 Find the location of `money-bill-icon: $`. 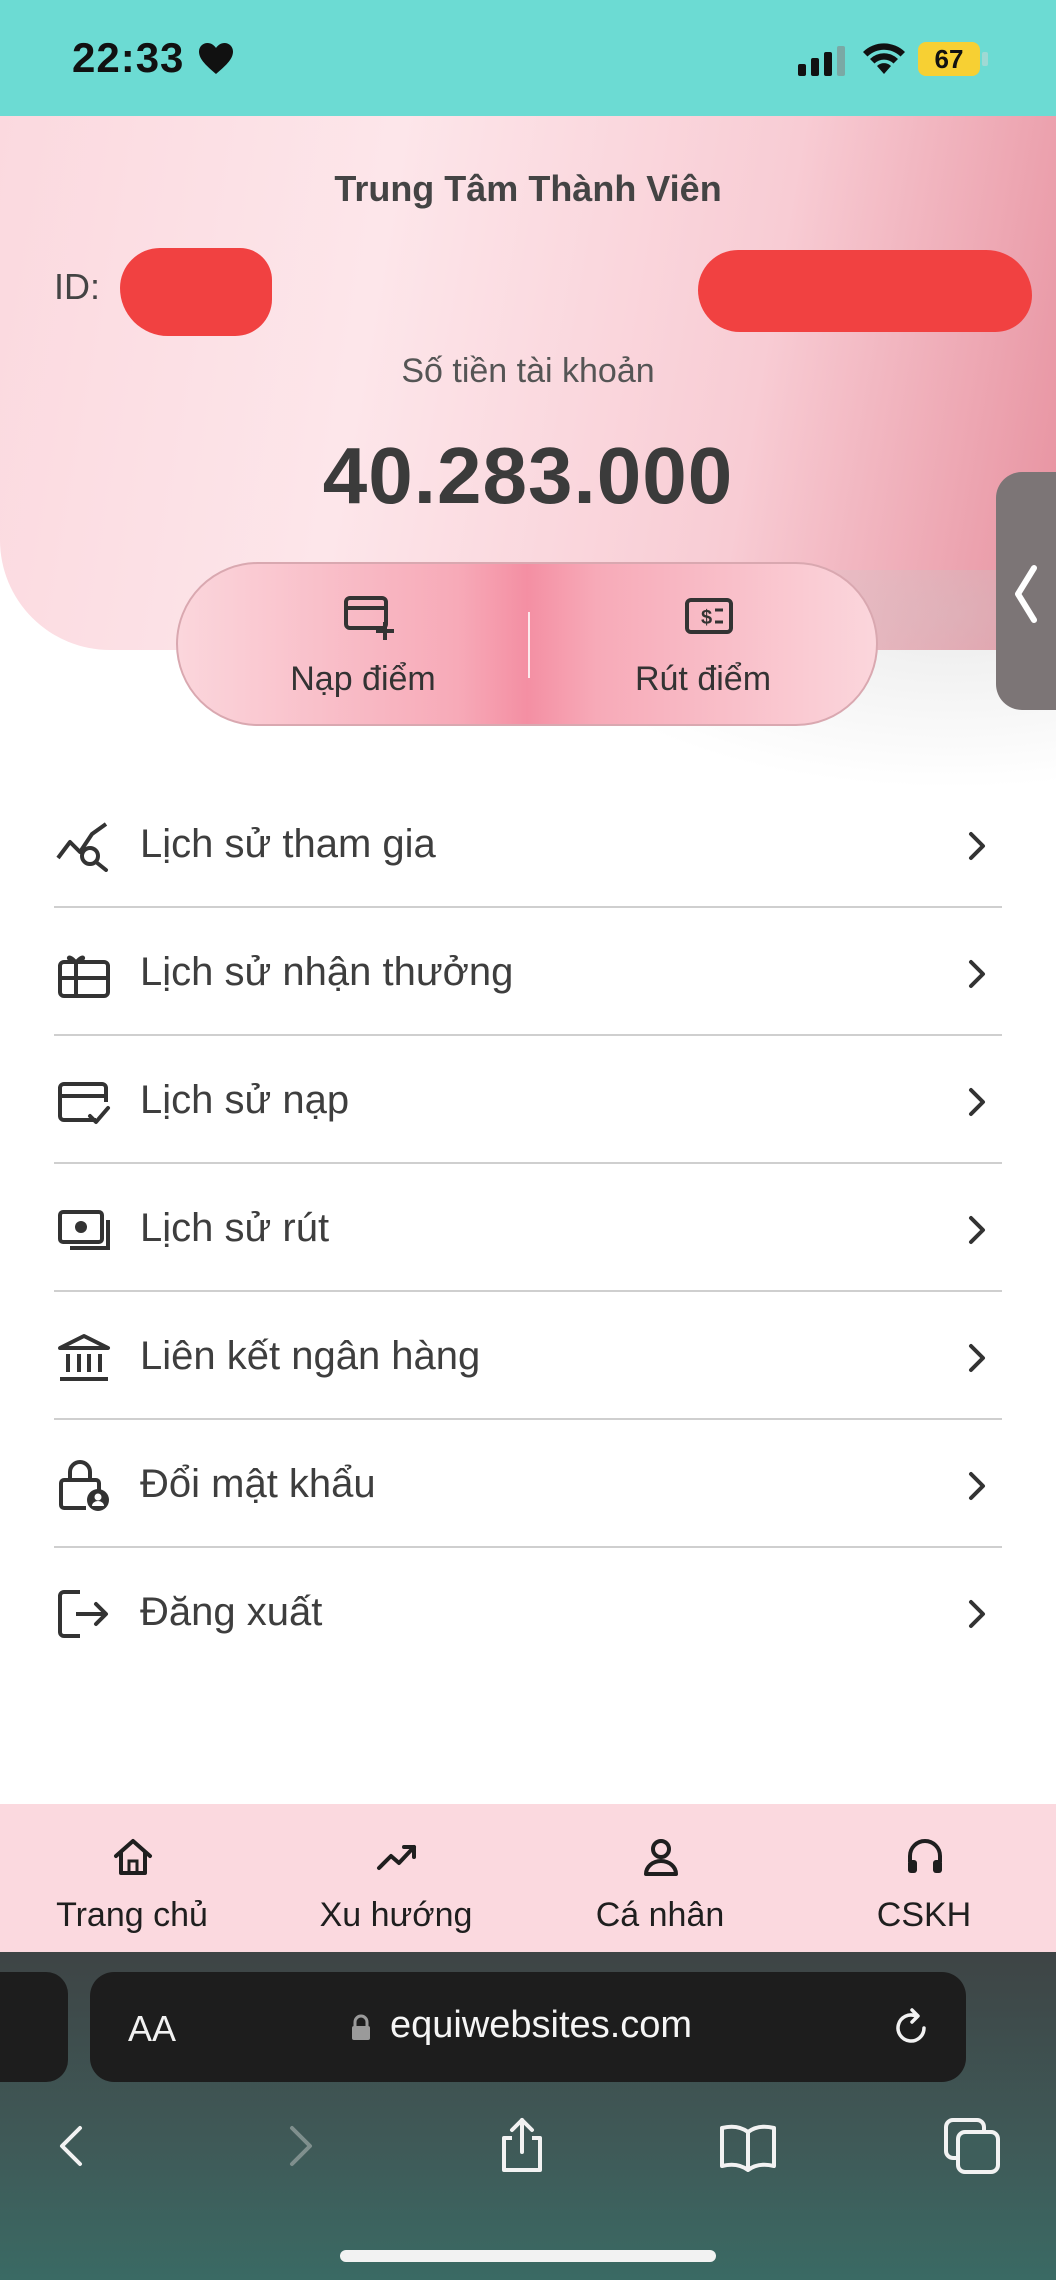

money-bill-icon: $ is located at coordinates (709, 616).